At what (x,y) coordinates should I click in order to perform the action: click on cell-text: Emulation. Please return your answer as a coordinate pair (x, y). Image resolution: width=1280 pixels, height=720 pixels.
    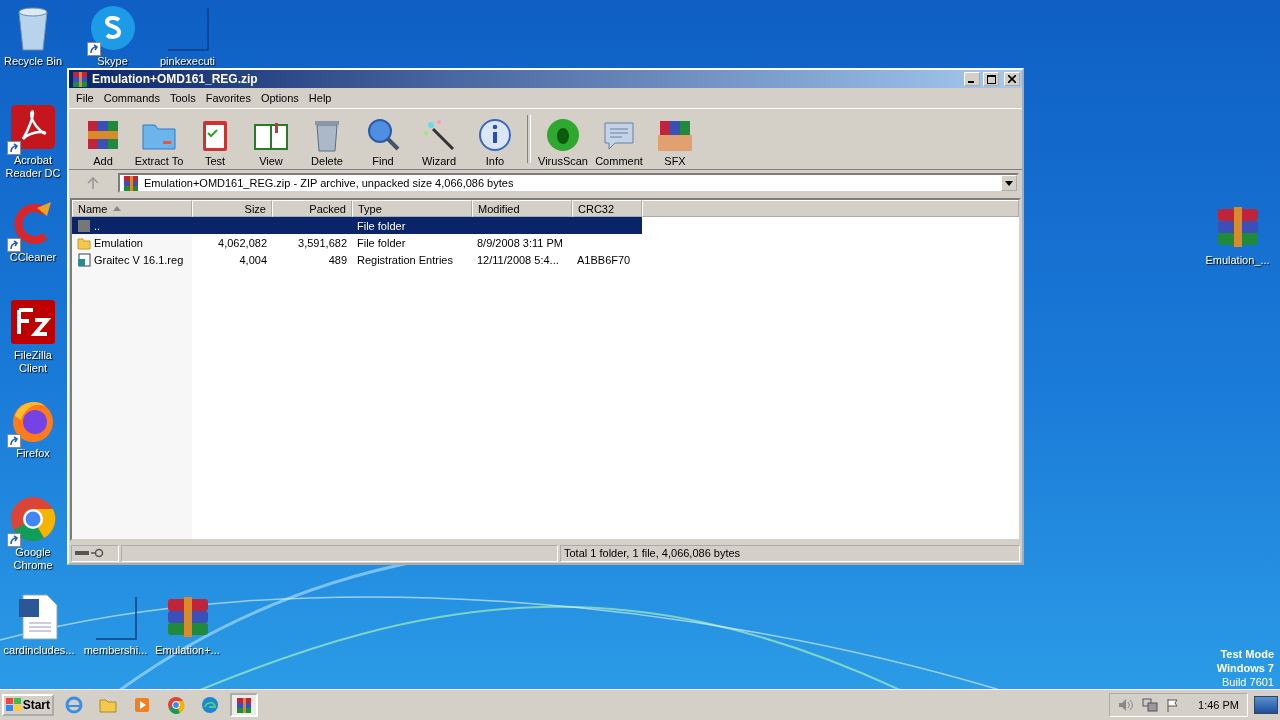
    Looking at the image, I should click on (118, 242).